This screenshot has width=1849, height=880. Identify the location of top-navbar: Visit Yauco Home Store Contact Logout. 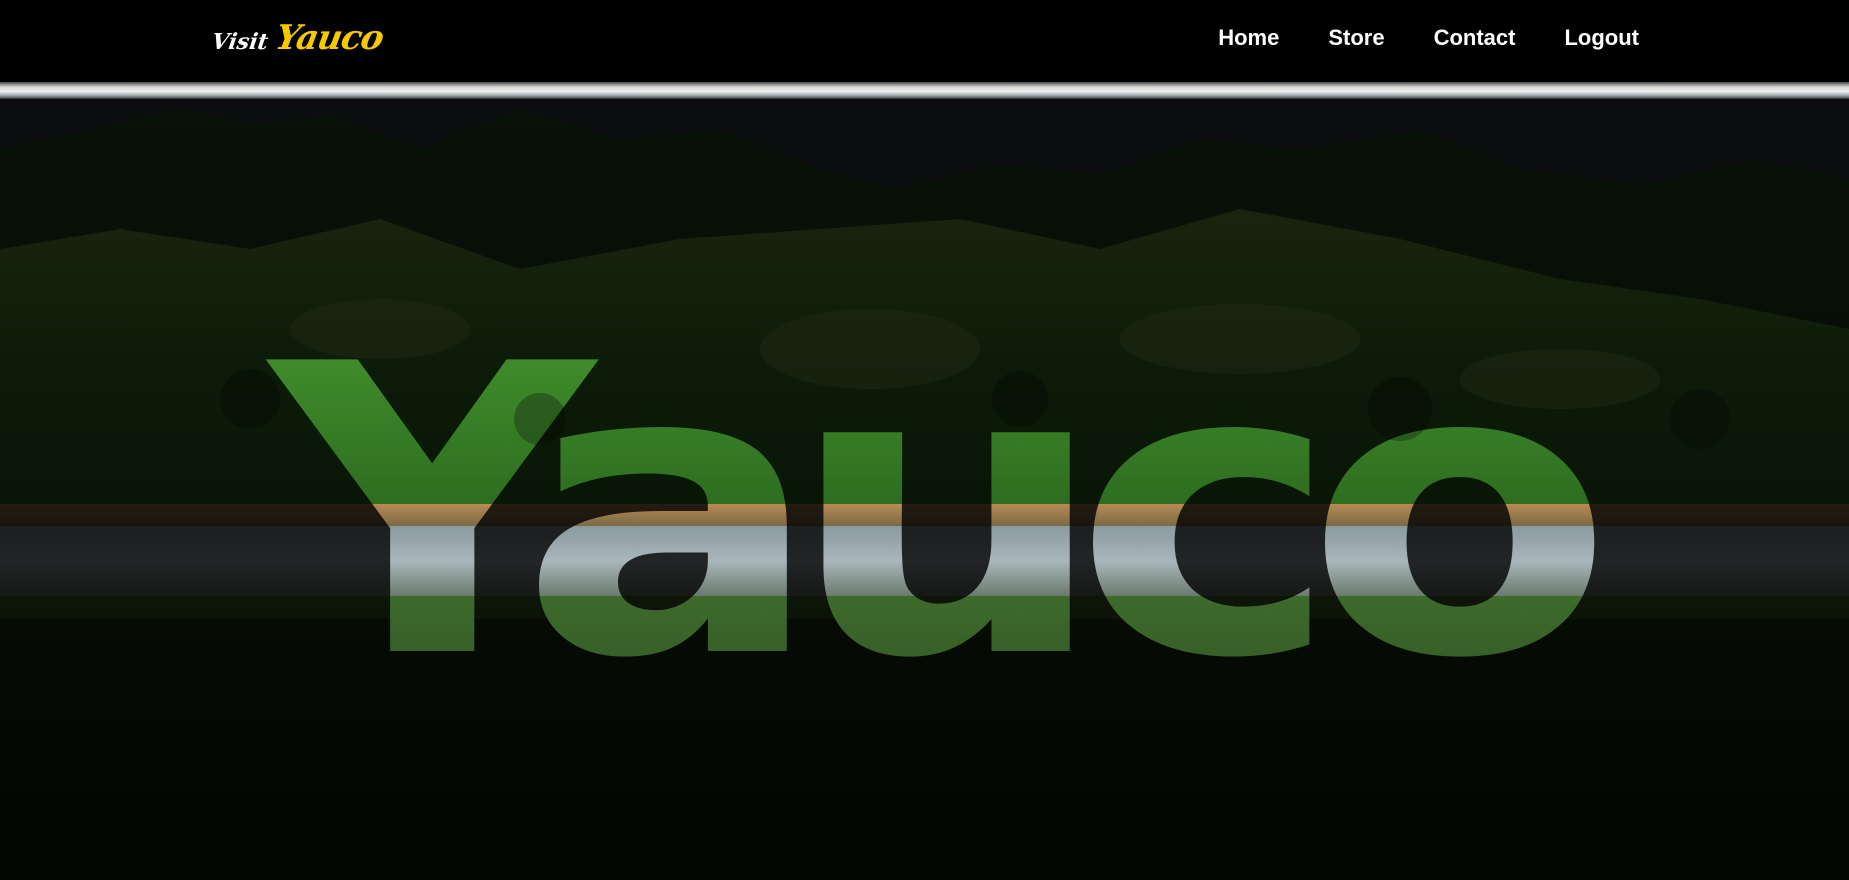
(924, 41).